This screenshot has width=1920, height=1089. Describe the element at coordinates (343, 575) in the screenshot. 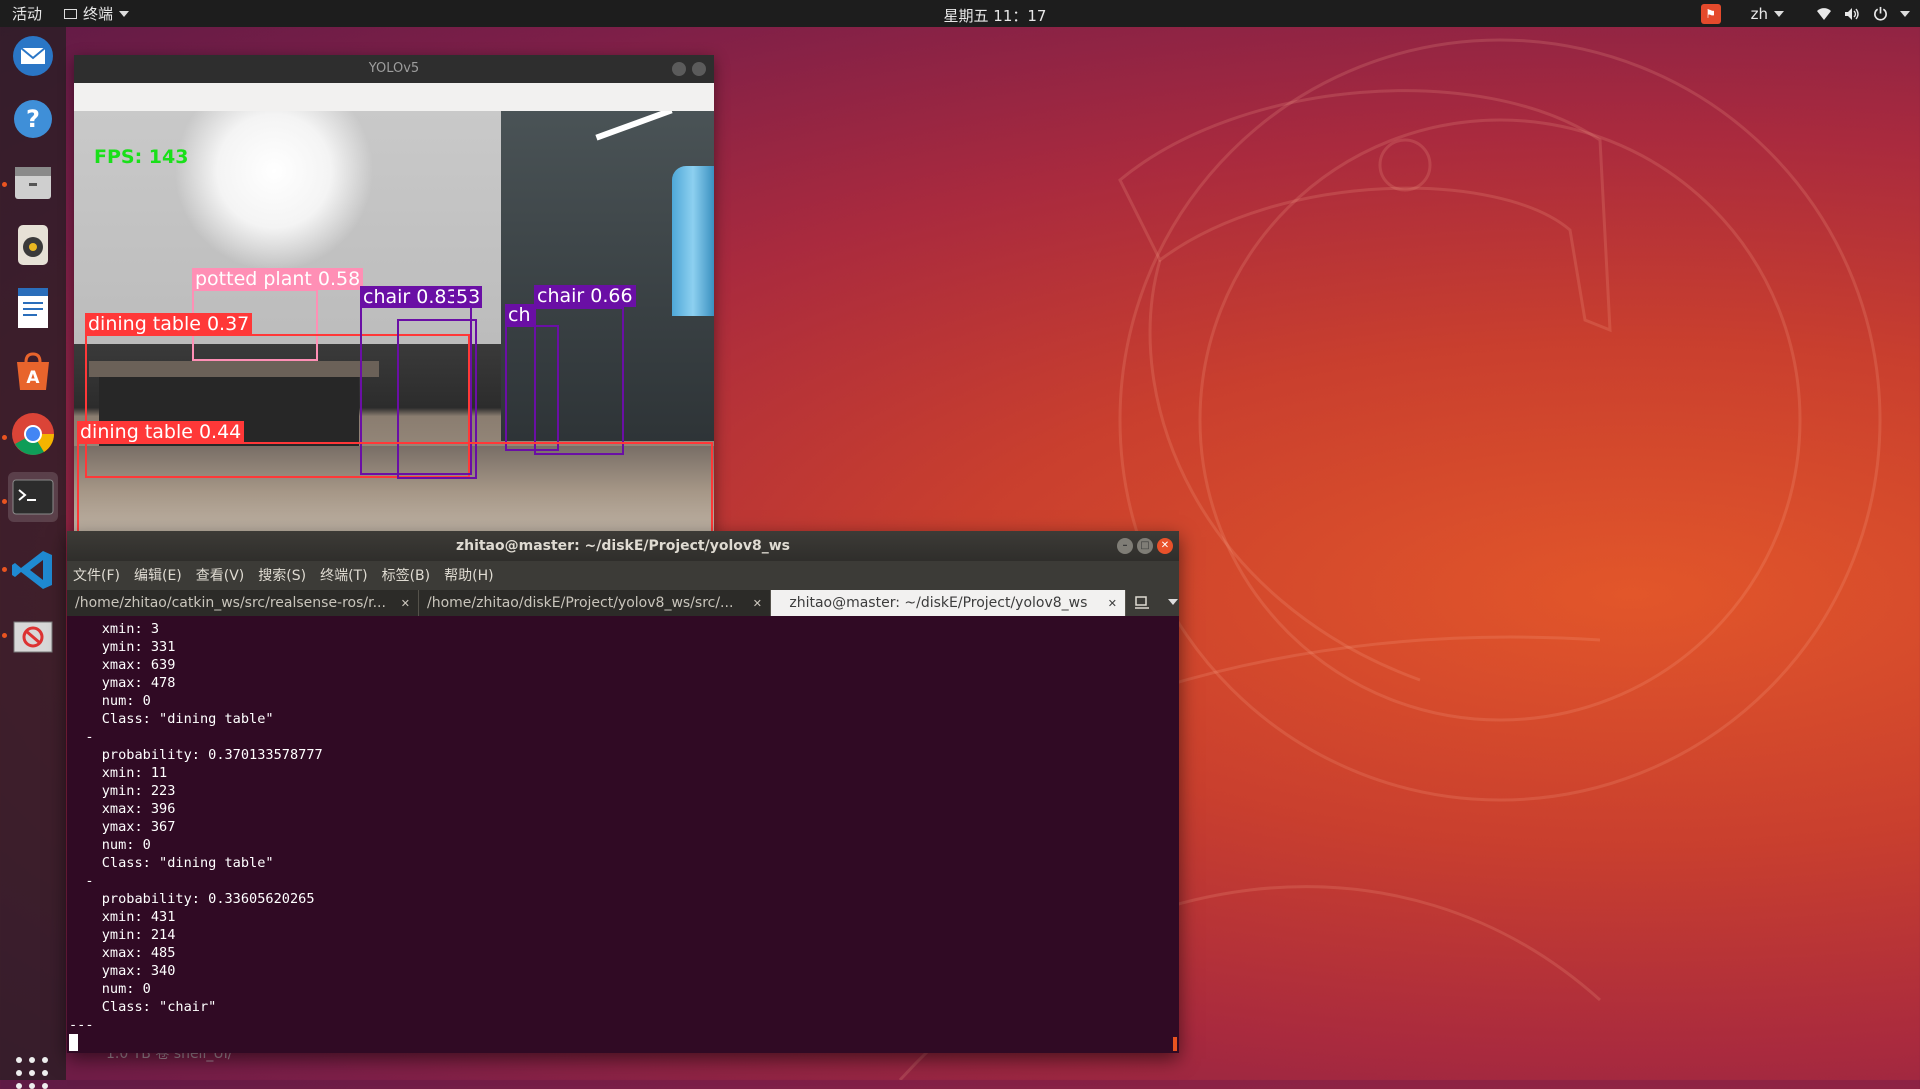

I see `menu-terminal: 终端(T)` at that location.